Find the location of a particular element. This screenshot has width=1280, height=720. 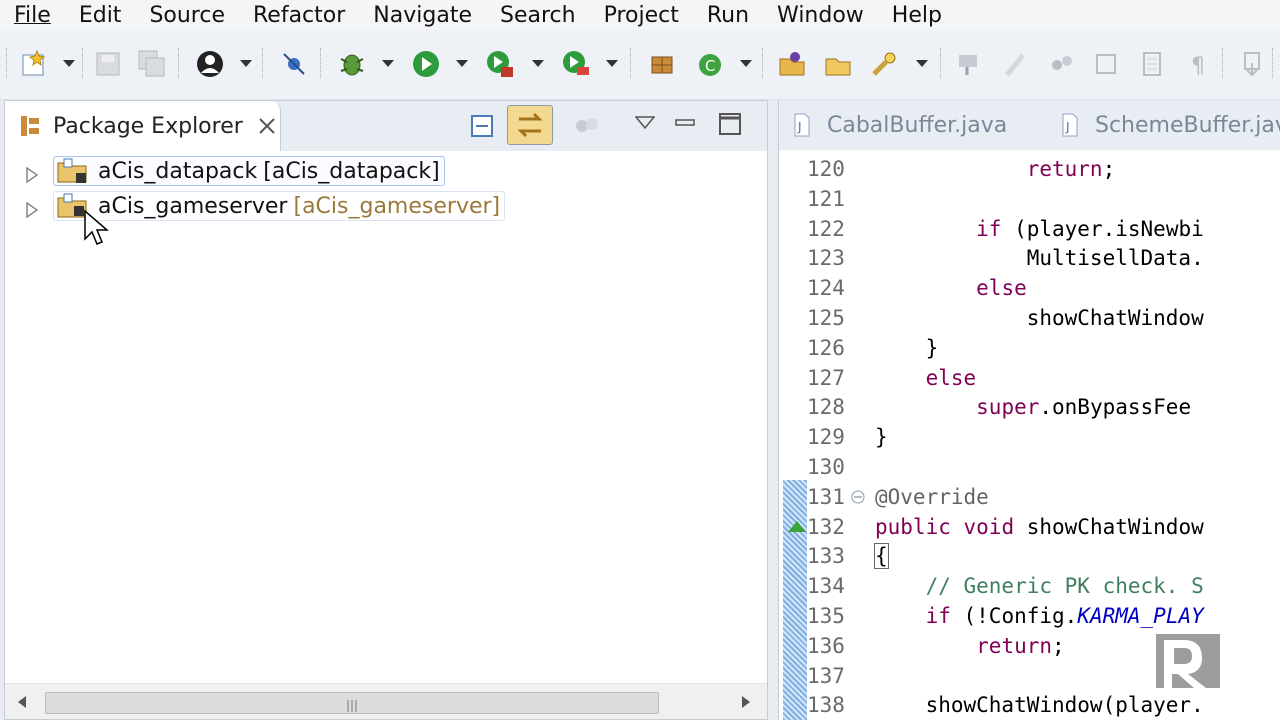

menu-source: Source is located at coordinates (180, 15).